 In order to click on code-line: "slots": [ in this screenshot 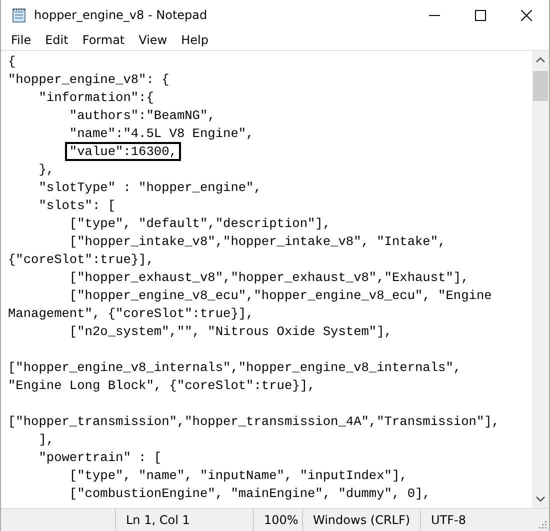, I will do `click(77, 206)`.